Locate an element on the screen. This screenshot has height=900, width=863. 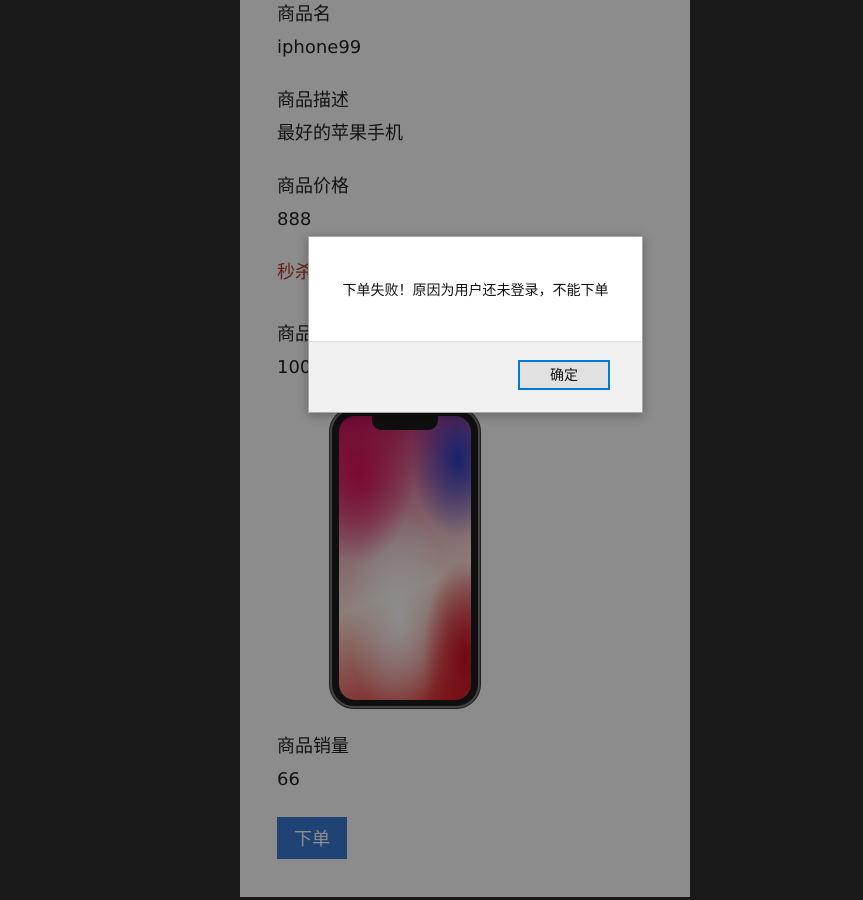
dialog-footer: 确定 is located at coordinates (475, 376).